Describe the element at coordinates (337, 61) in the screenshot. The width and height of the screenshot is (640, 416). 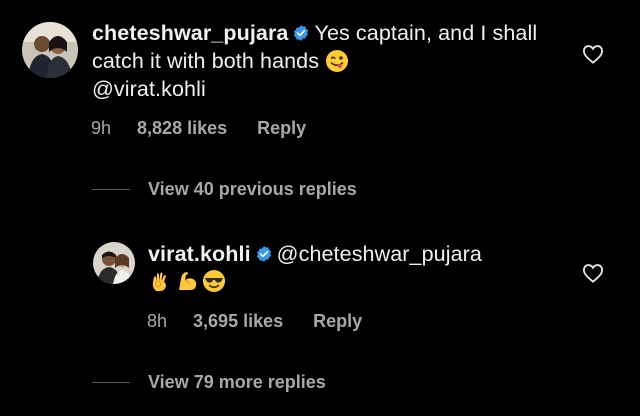
I see `winking-face-with-tongue-icon` at that location.